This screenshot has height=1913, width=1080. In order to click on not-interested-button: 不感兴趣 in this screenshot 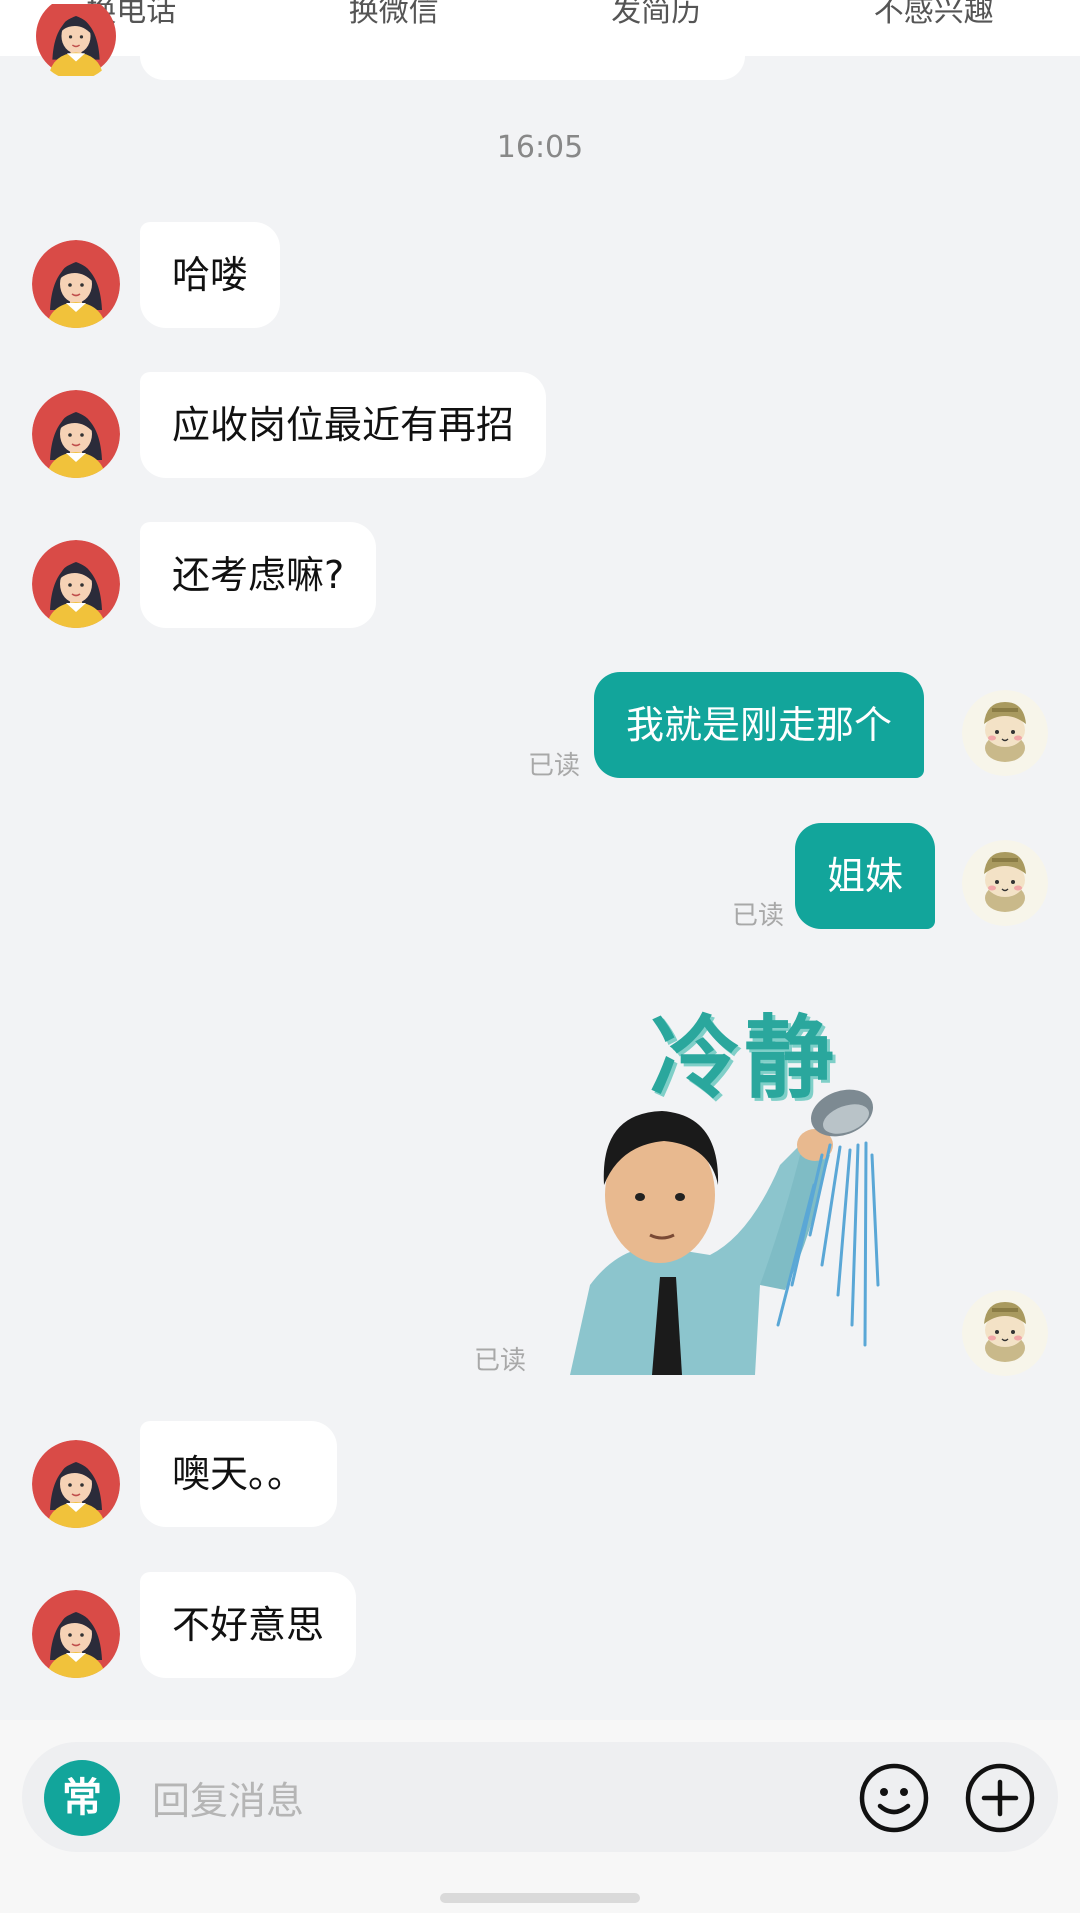, I will do `click(934, 15)`.